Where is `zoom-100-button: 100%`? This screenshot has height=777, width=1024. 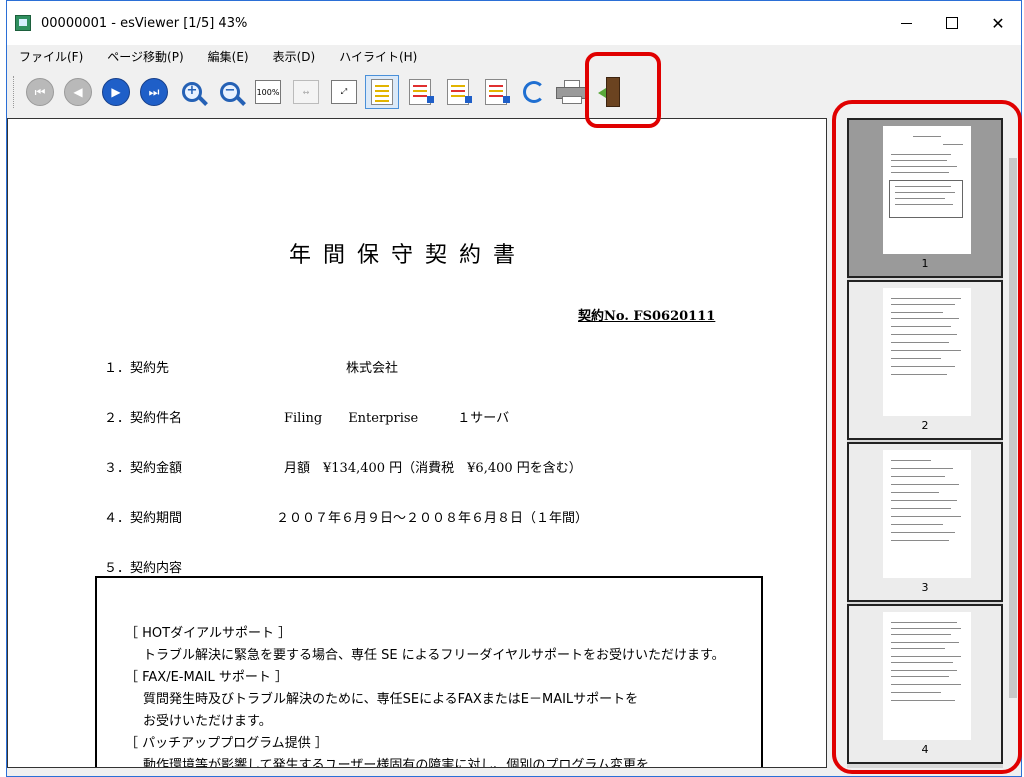 zoom-100-button: 100% is located at coordinates (268, 92).